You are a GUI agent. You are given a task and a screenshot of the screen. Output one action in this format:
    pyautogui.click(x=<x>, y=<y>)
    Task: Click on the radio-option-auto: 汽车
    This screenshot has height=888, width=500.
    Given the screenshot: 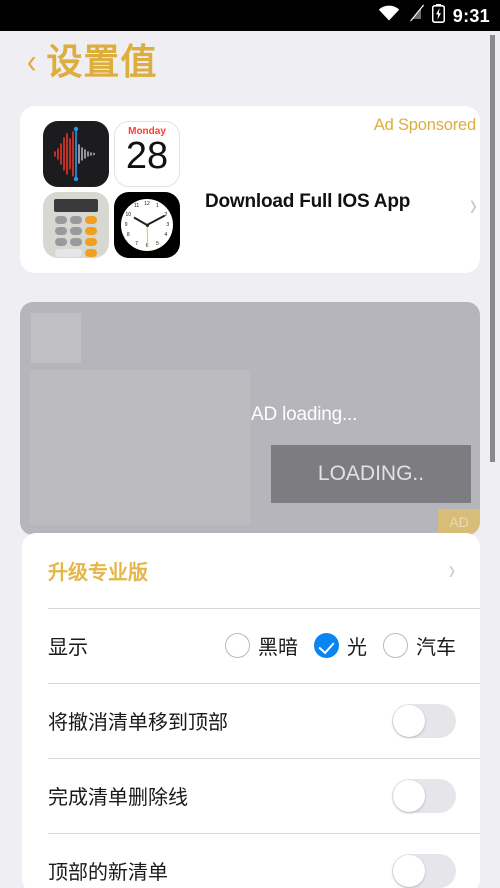 What is the action you would take?
    pyautogui.click(x=419, y=645)
    